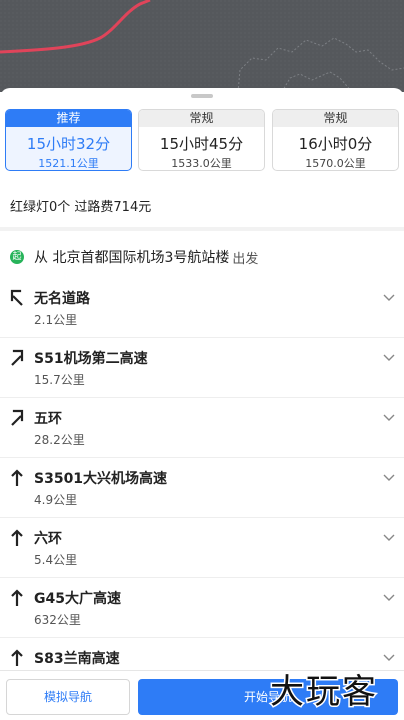 The width and height of the screenshot is (404, 720). Describe the element at coordinates (201, 163) in the screenshot. I see `route-option-distance: 1533.0公里` at that location.